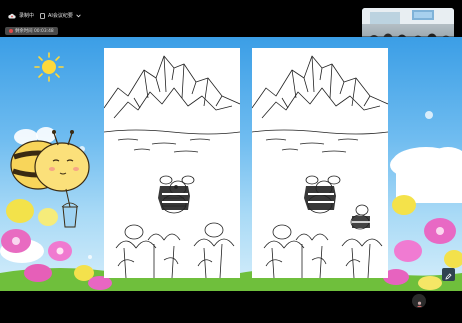 The width and height of the screenshot is (462, 323). I want to click on remaining-time-badge: 剩余时间 00:03:48, so click(31, 31).